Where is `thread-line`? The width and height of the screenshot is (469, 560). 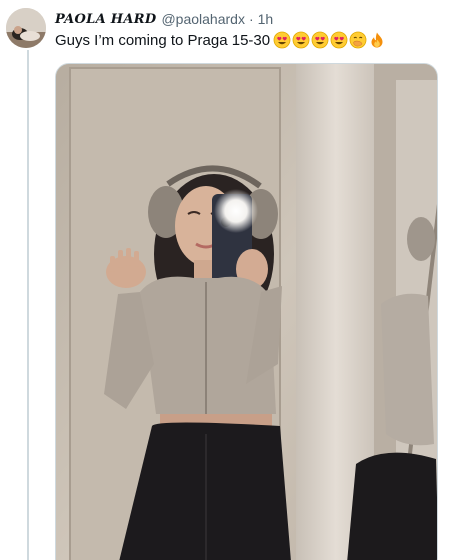 thread-line is located at coordinates (28, 305).